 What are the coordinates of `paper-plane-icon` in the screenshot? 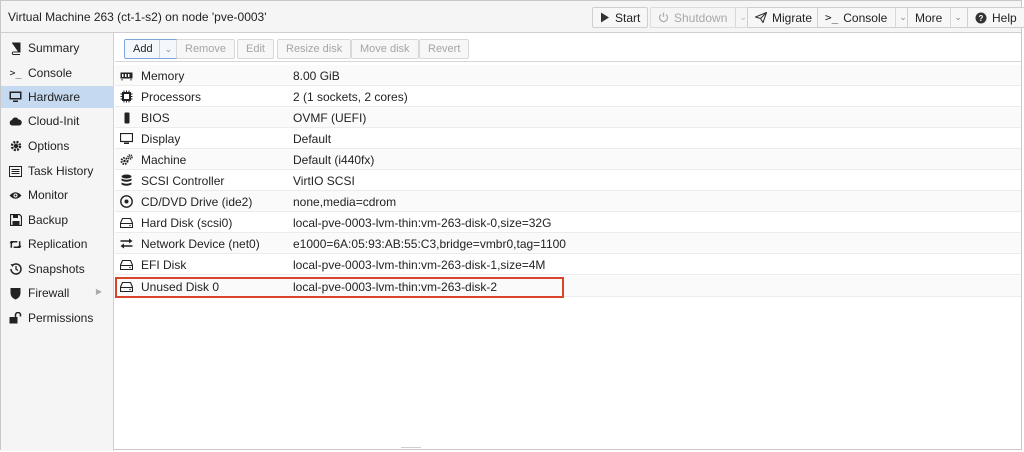 It's located at (761, 17).